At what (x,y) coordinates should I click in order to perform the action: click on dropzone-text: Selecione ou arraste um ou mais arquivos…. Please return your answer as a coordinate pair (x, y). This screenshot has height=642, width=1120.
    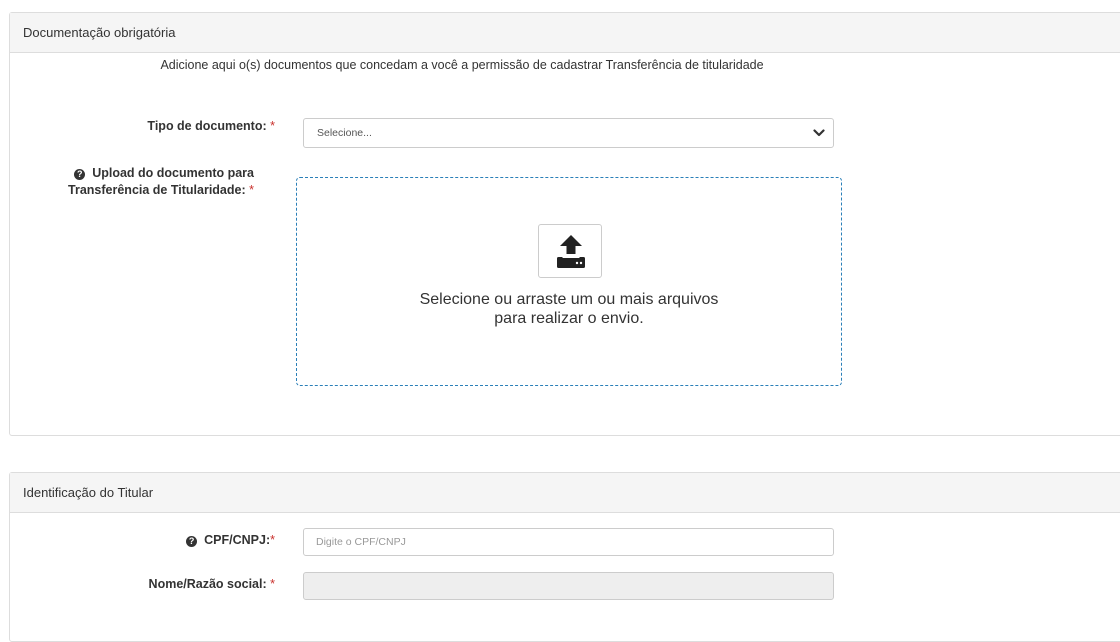
    Looking at the image, I should click on (569, 309).